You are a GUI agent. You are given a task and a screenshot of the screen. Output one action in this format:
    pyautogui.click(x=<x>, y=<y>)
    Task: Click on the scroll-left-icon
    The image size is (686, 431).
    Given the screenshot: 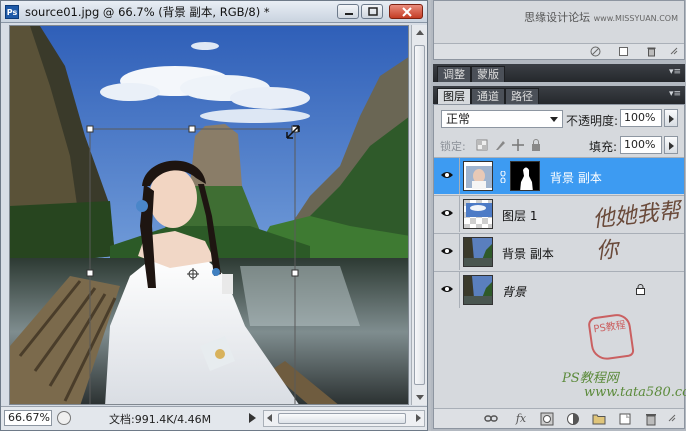 What is the action you would take?
    pyautogui.click(x=269, y=418)
    